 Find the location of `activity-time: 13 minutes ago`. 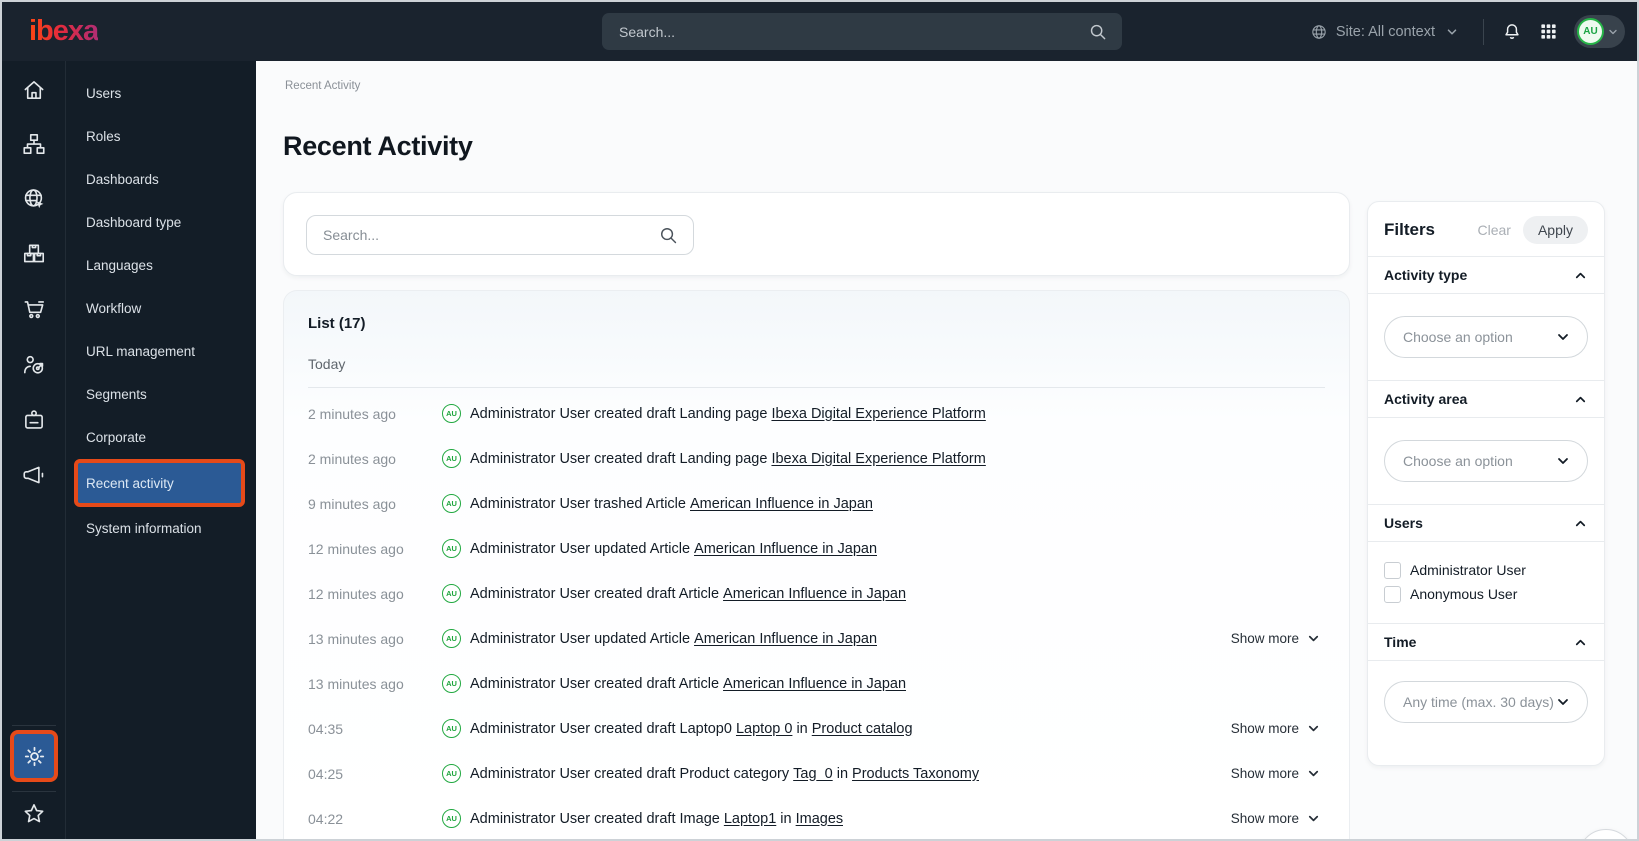

activity-time: 13 minutes ago is located at coordinates (356, 638).